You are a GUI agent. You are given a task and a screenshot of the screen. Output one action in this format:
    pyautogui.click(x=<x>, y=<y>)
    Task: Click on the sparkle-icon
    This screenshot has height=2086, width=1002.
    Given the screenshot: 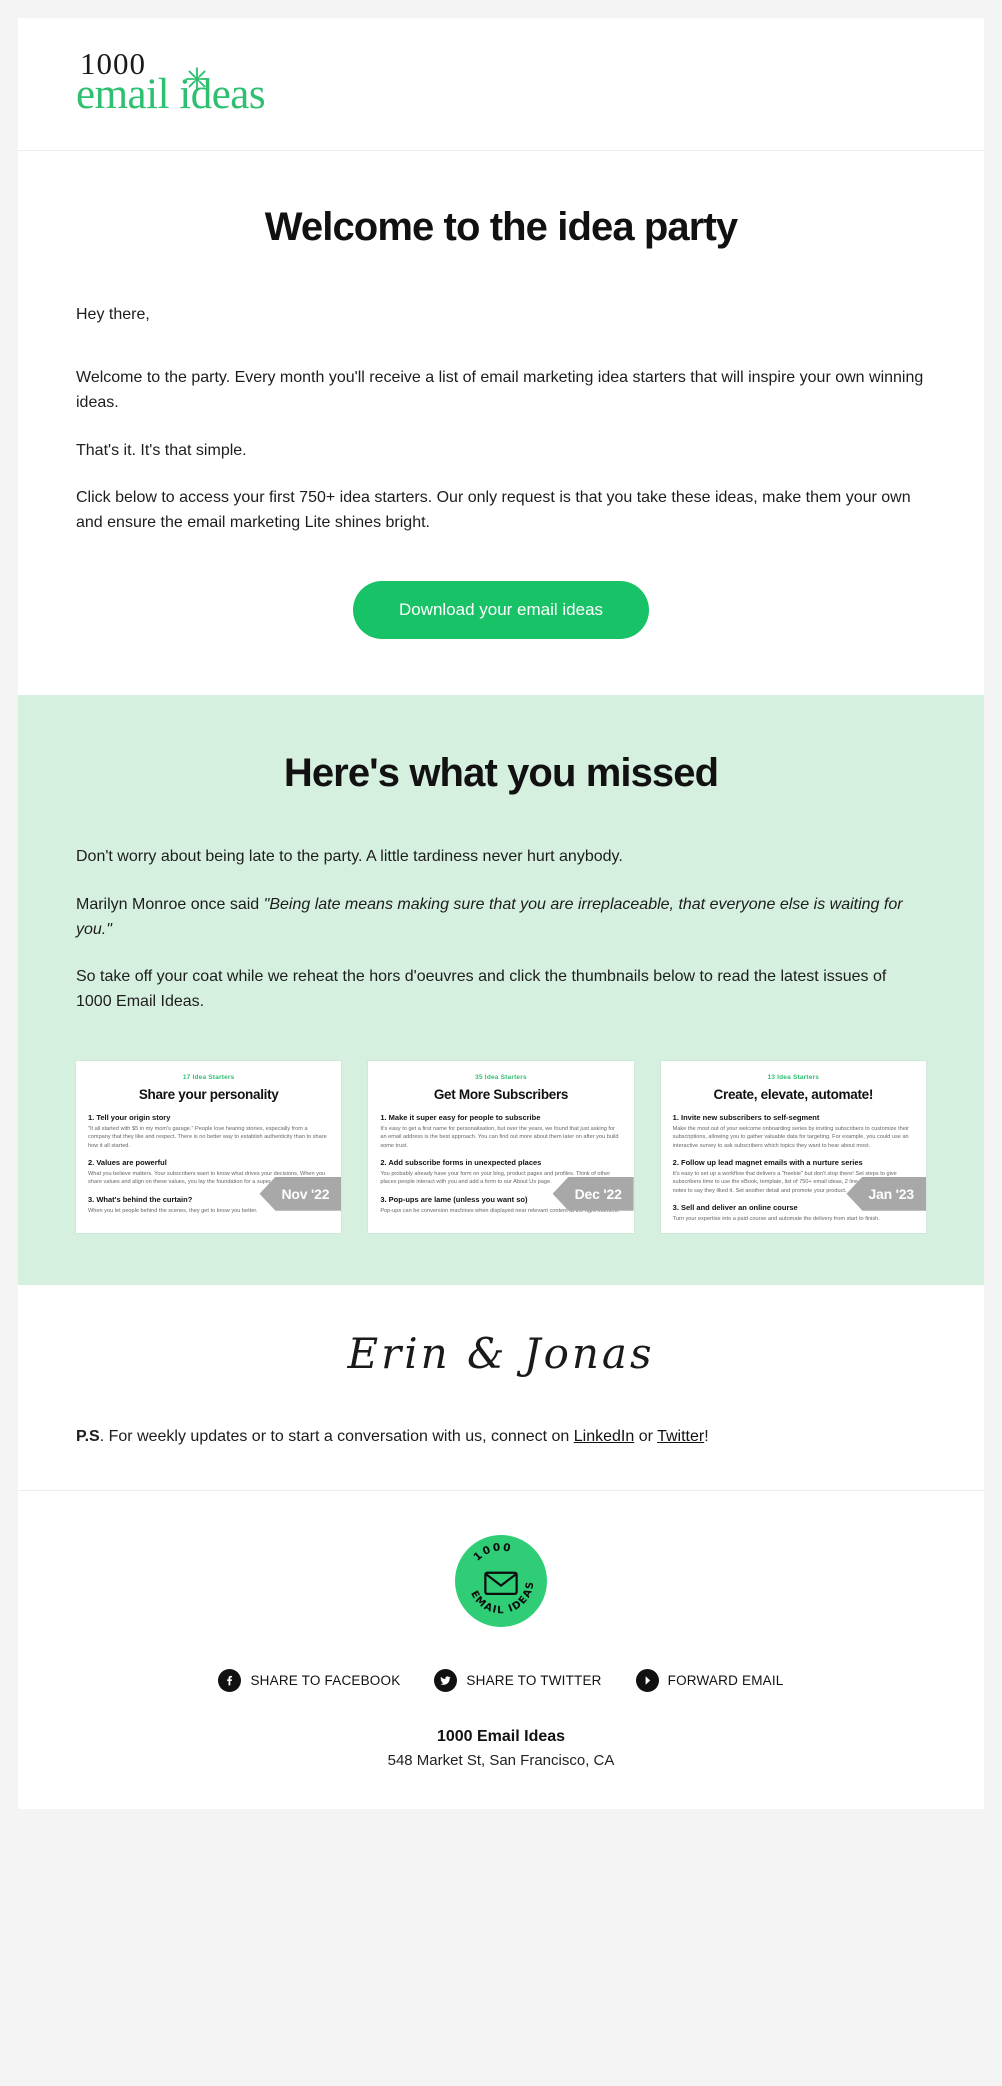 What is the action you would take?
    pyautogui.click(x=197, y=79)
    